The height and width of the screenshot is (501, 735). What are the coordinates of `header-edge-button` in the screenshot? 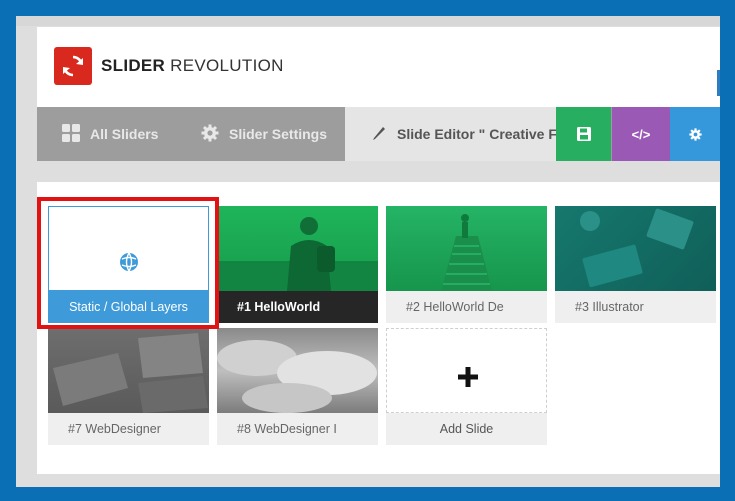 It's located at (718, 83).